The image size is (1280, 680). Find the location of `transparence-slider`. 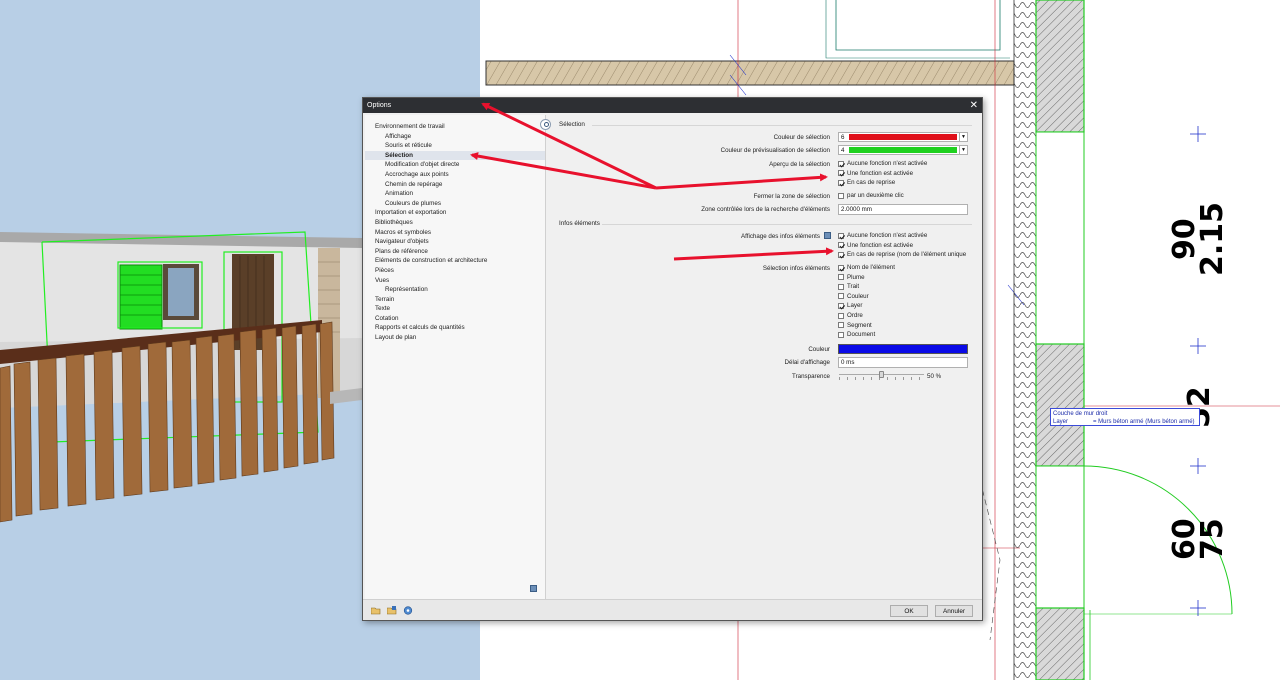

transparence-slider is located at coordinates (881, 375).